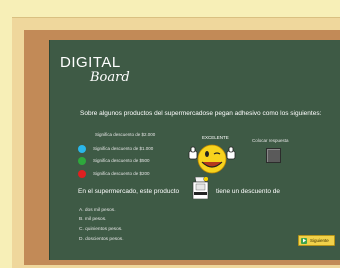 The image size is (340, 268). Describe the element at coordinates (82, 173) in the screenshot. I see `red-sticker-icon` at that location.